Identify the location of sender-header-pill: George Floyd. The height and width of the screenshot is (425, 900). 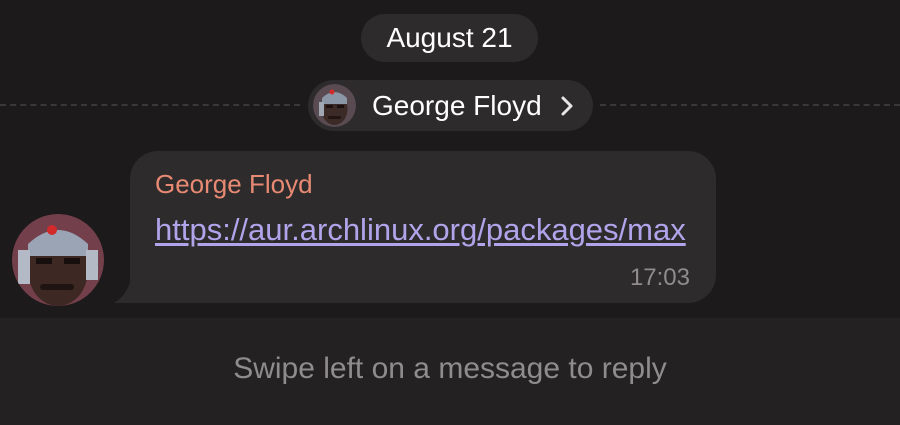
(450, 105).